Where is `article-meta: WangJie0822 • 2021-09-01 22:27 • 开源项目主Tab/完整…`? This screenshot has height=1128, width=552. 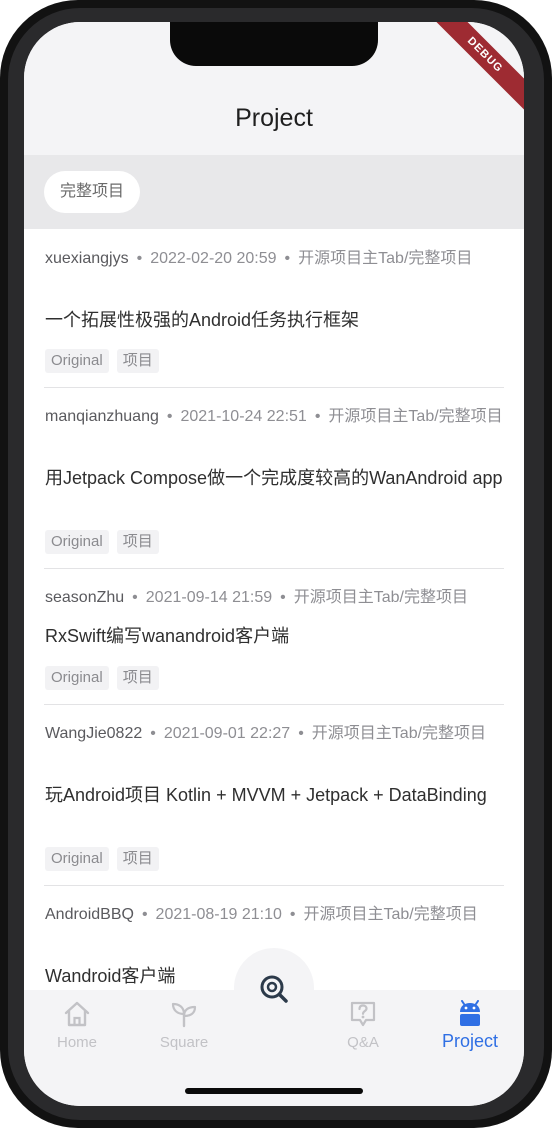
article-meta: WangJie0822 • 2021-09-01 22:27 • 开源项目主Tab/完整… is located at coordinates (274, 733).